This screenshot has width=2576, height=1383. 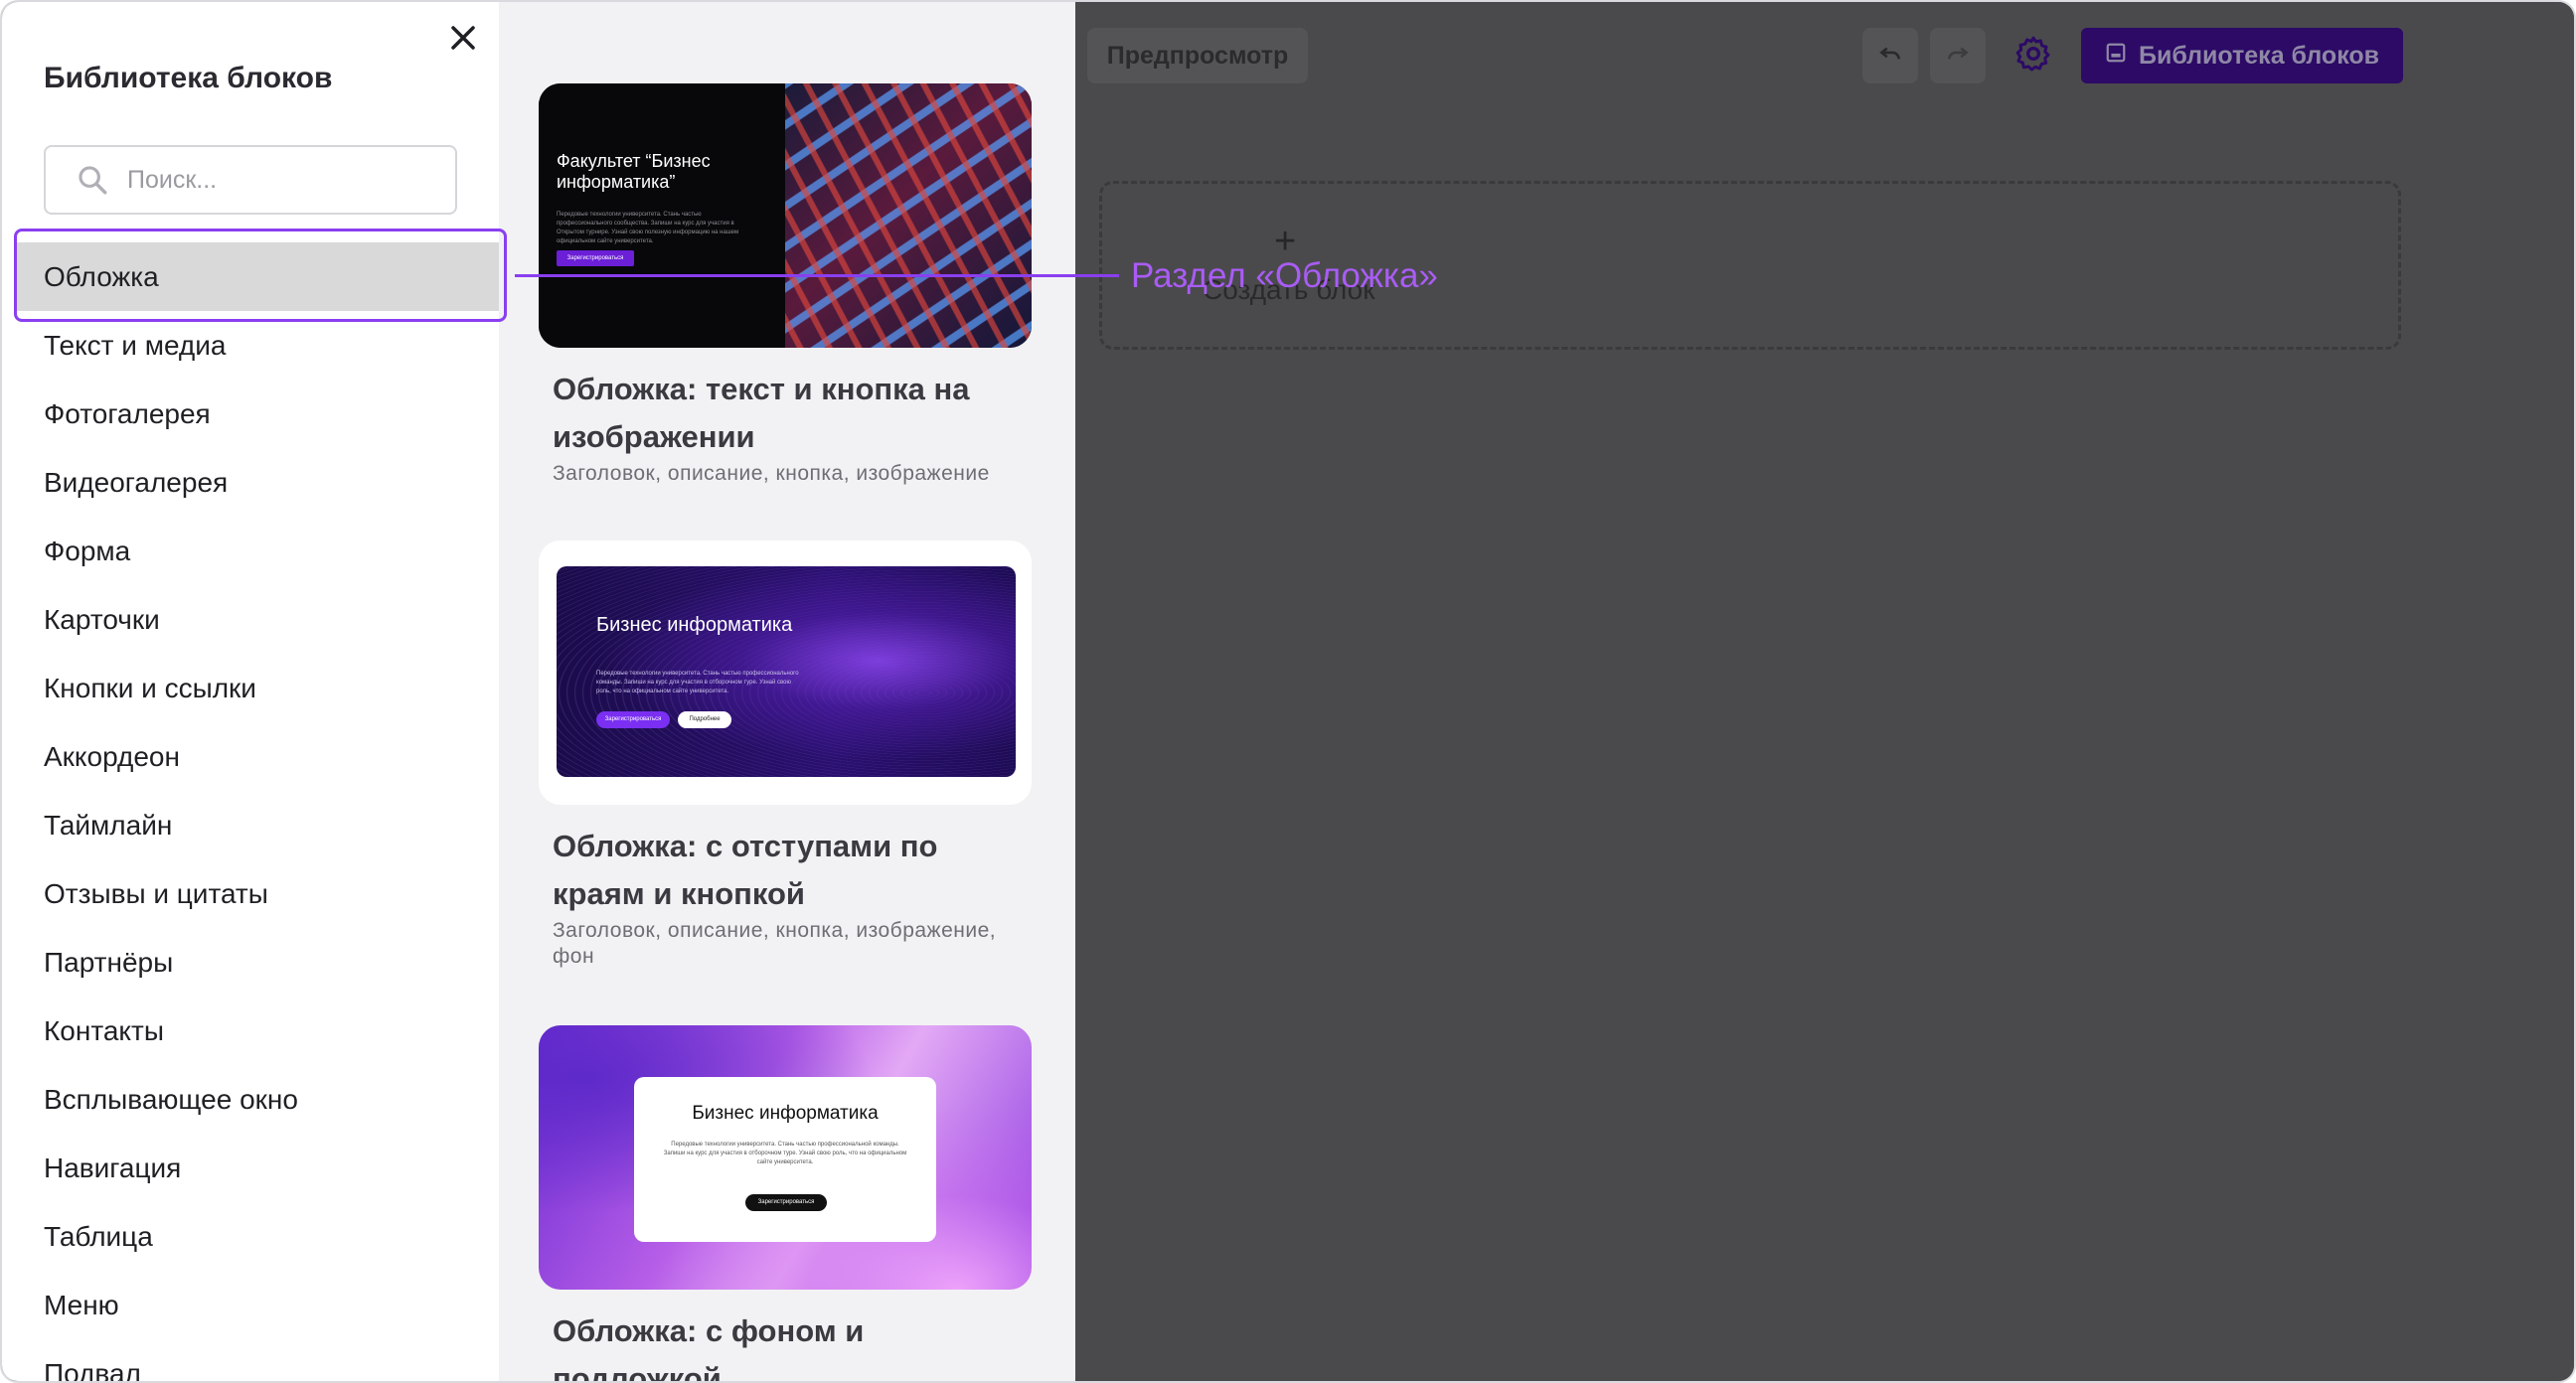 I want to click on thumbnail-secondary-button: Подробнее, so click(x=704, y=719).